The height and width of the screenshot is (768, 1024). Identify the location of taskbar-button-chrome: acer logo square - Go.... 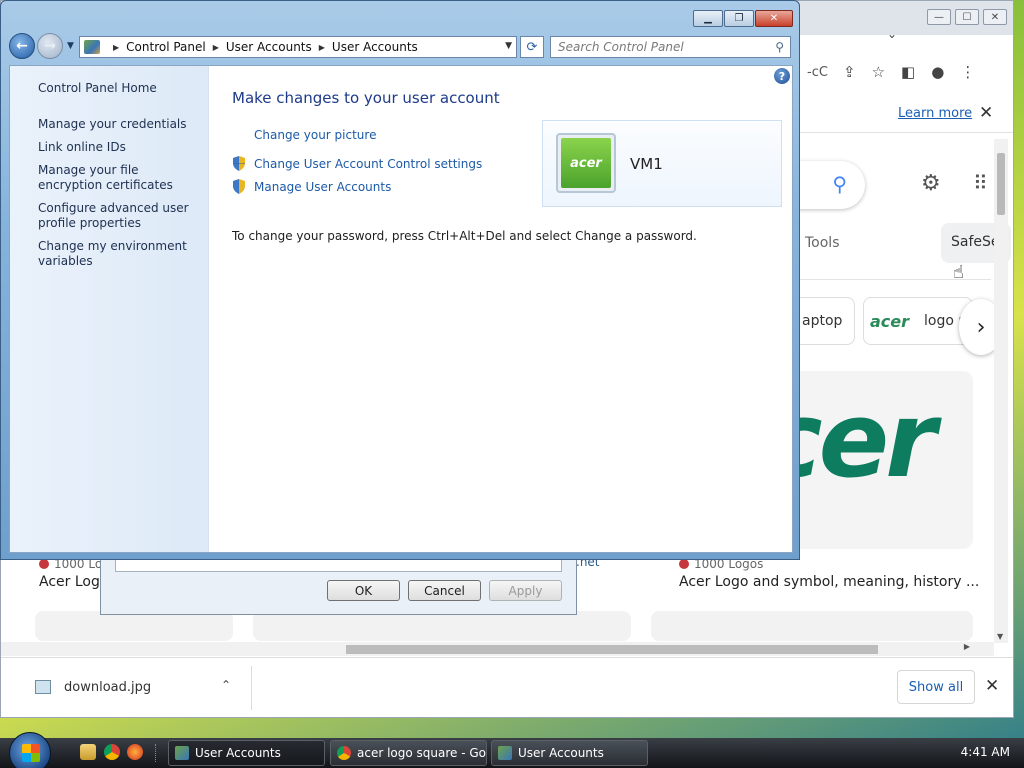
(408, 753).